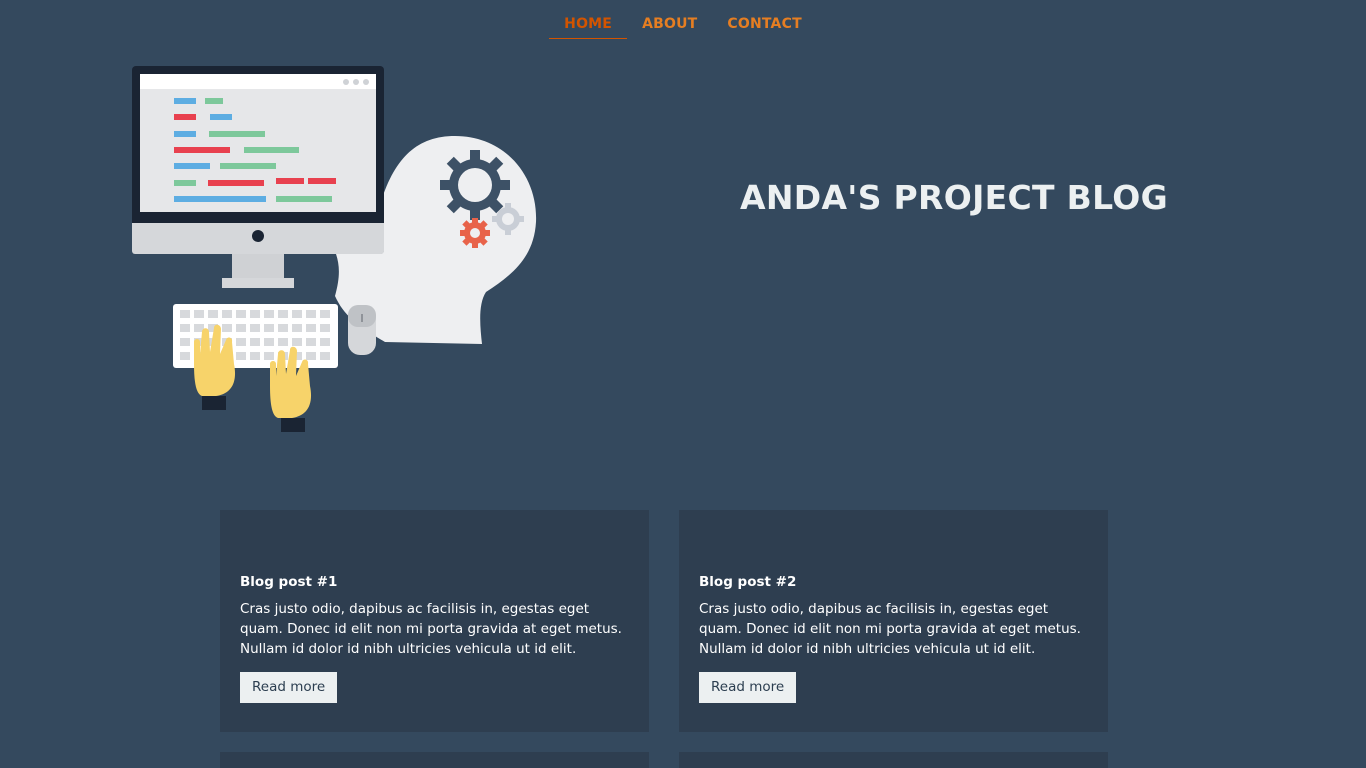 The height and width of the screenshot is (768, 1366). Describe the element at coordinates (475, 185) in the screenshot. I see `large-gear-icon` at that location.